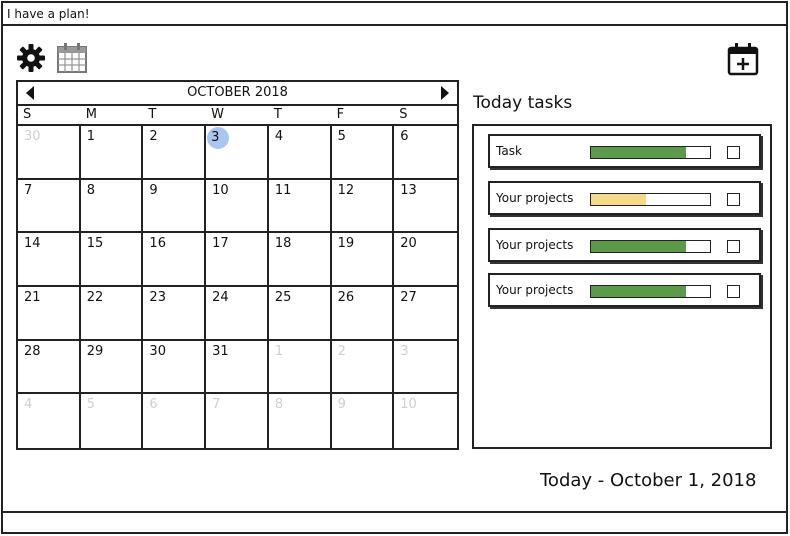 This screenshot has width=790, height=536. What do you see at coordinates (283, 244) in the screenshot?
I see `day-number: 18` at bounding box center [283, 244].